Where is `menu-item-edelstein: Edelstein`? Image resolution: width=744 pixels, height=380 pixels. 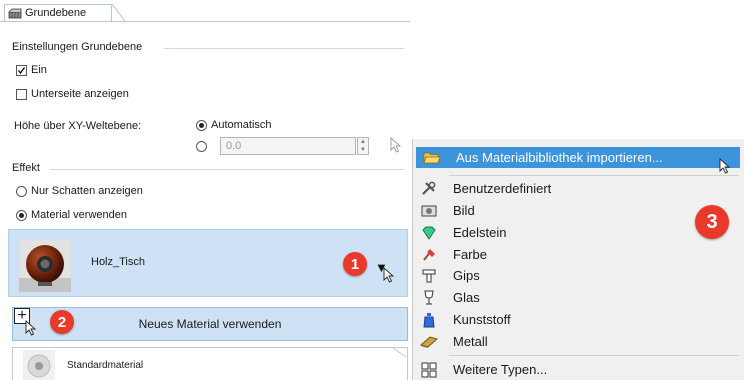
menu-item-edelstein: Edelstein is located at coordinates (578, 232).